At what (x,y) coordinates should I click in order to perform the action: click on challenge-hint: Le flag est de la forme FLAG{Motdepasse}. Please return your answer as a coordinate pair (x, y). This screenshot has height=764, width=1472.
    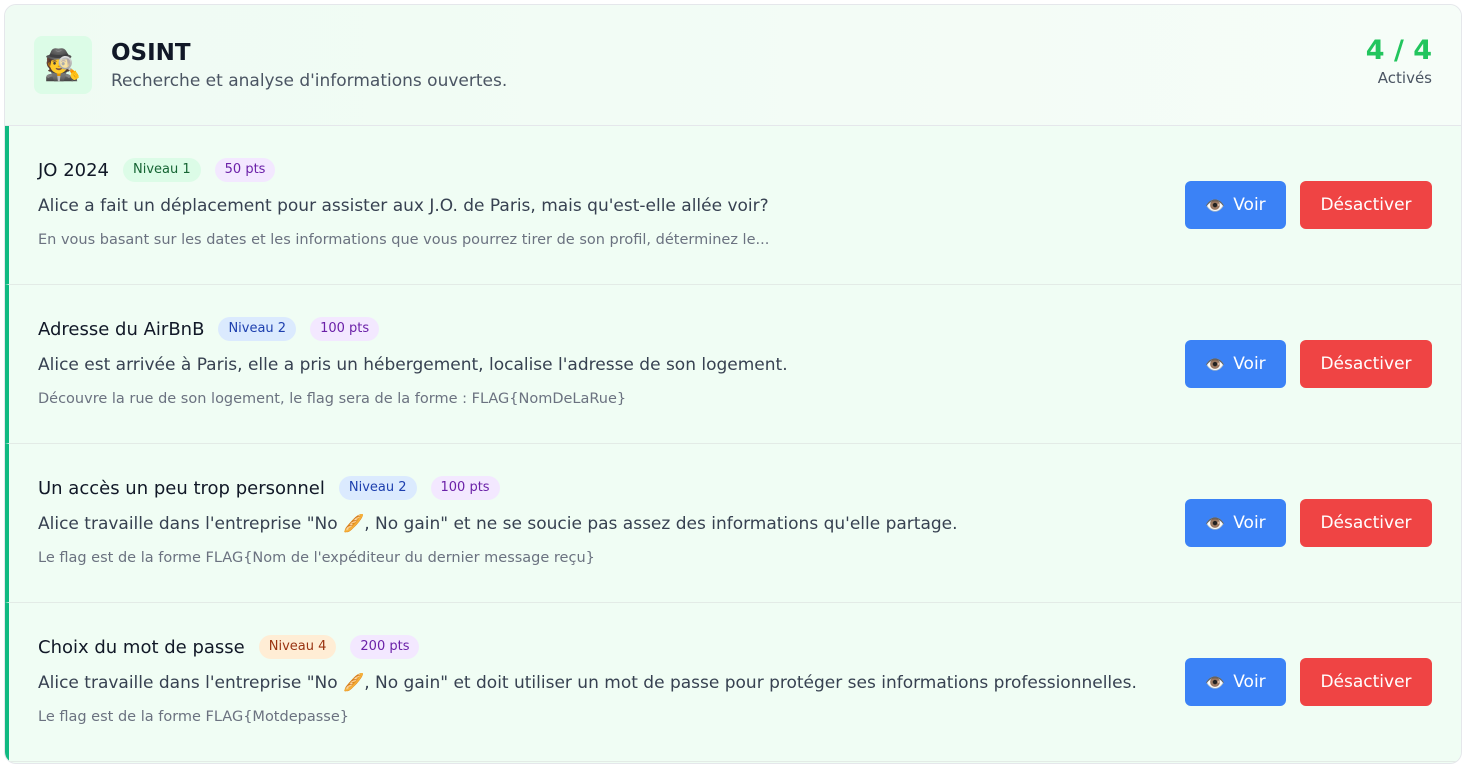
    Looking at the image, I should click on (193, 717).